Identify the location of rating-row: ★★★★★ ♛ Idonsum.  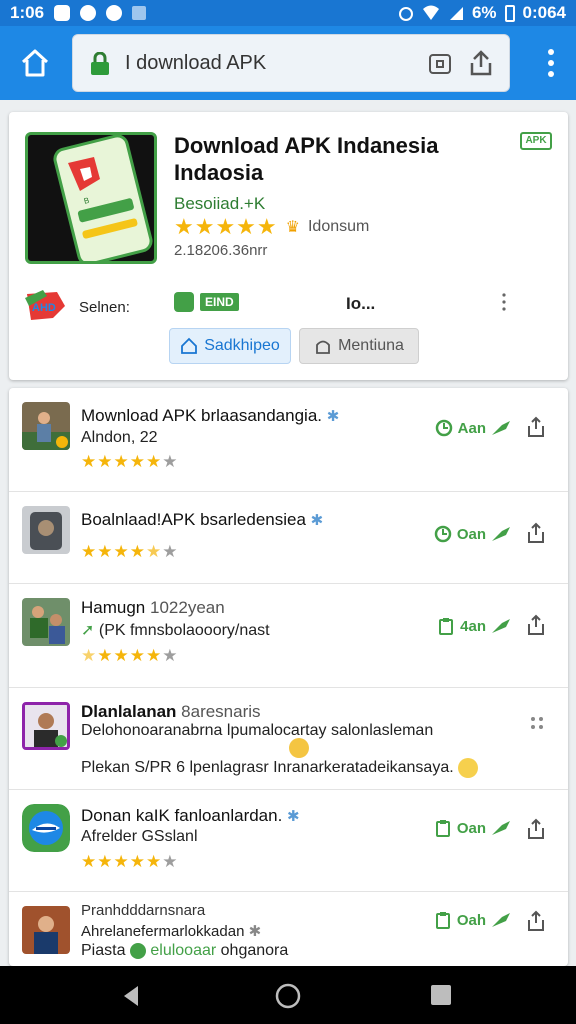
(271, 227).